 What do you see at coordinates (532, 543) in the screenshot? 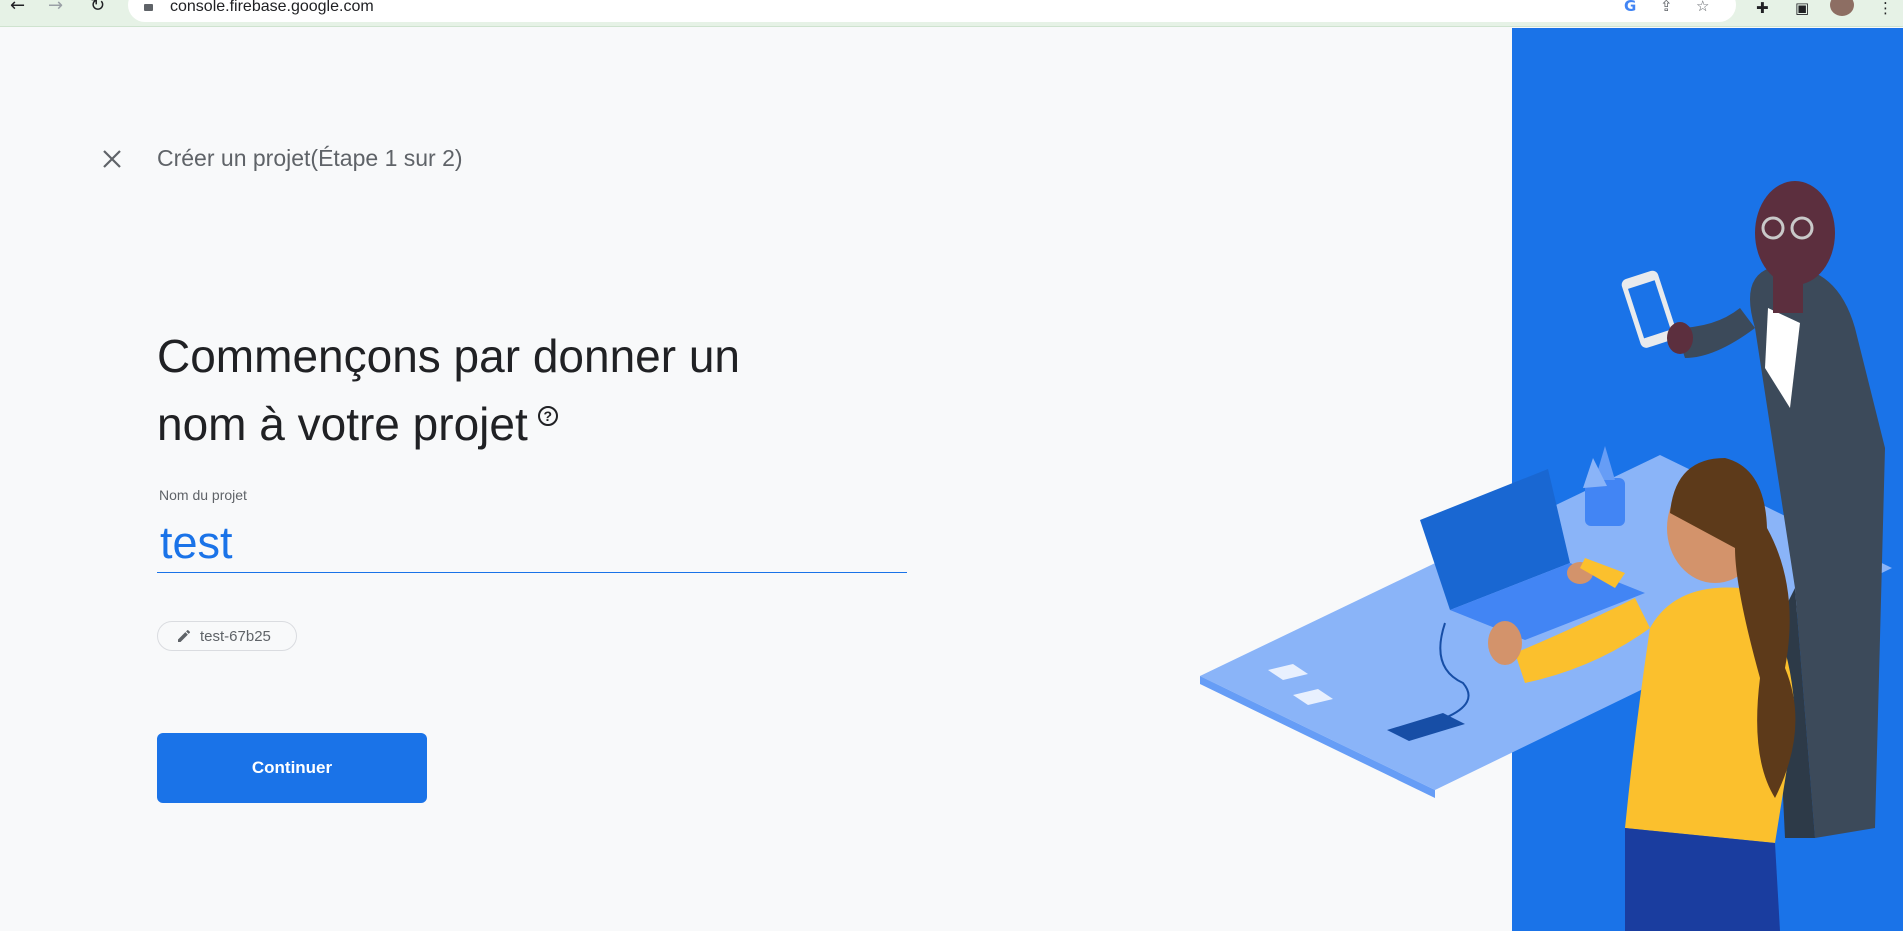
I see `project-name-input` at bounding box center [532, 543].